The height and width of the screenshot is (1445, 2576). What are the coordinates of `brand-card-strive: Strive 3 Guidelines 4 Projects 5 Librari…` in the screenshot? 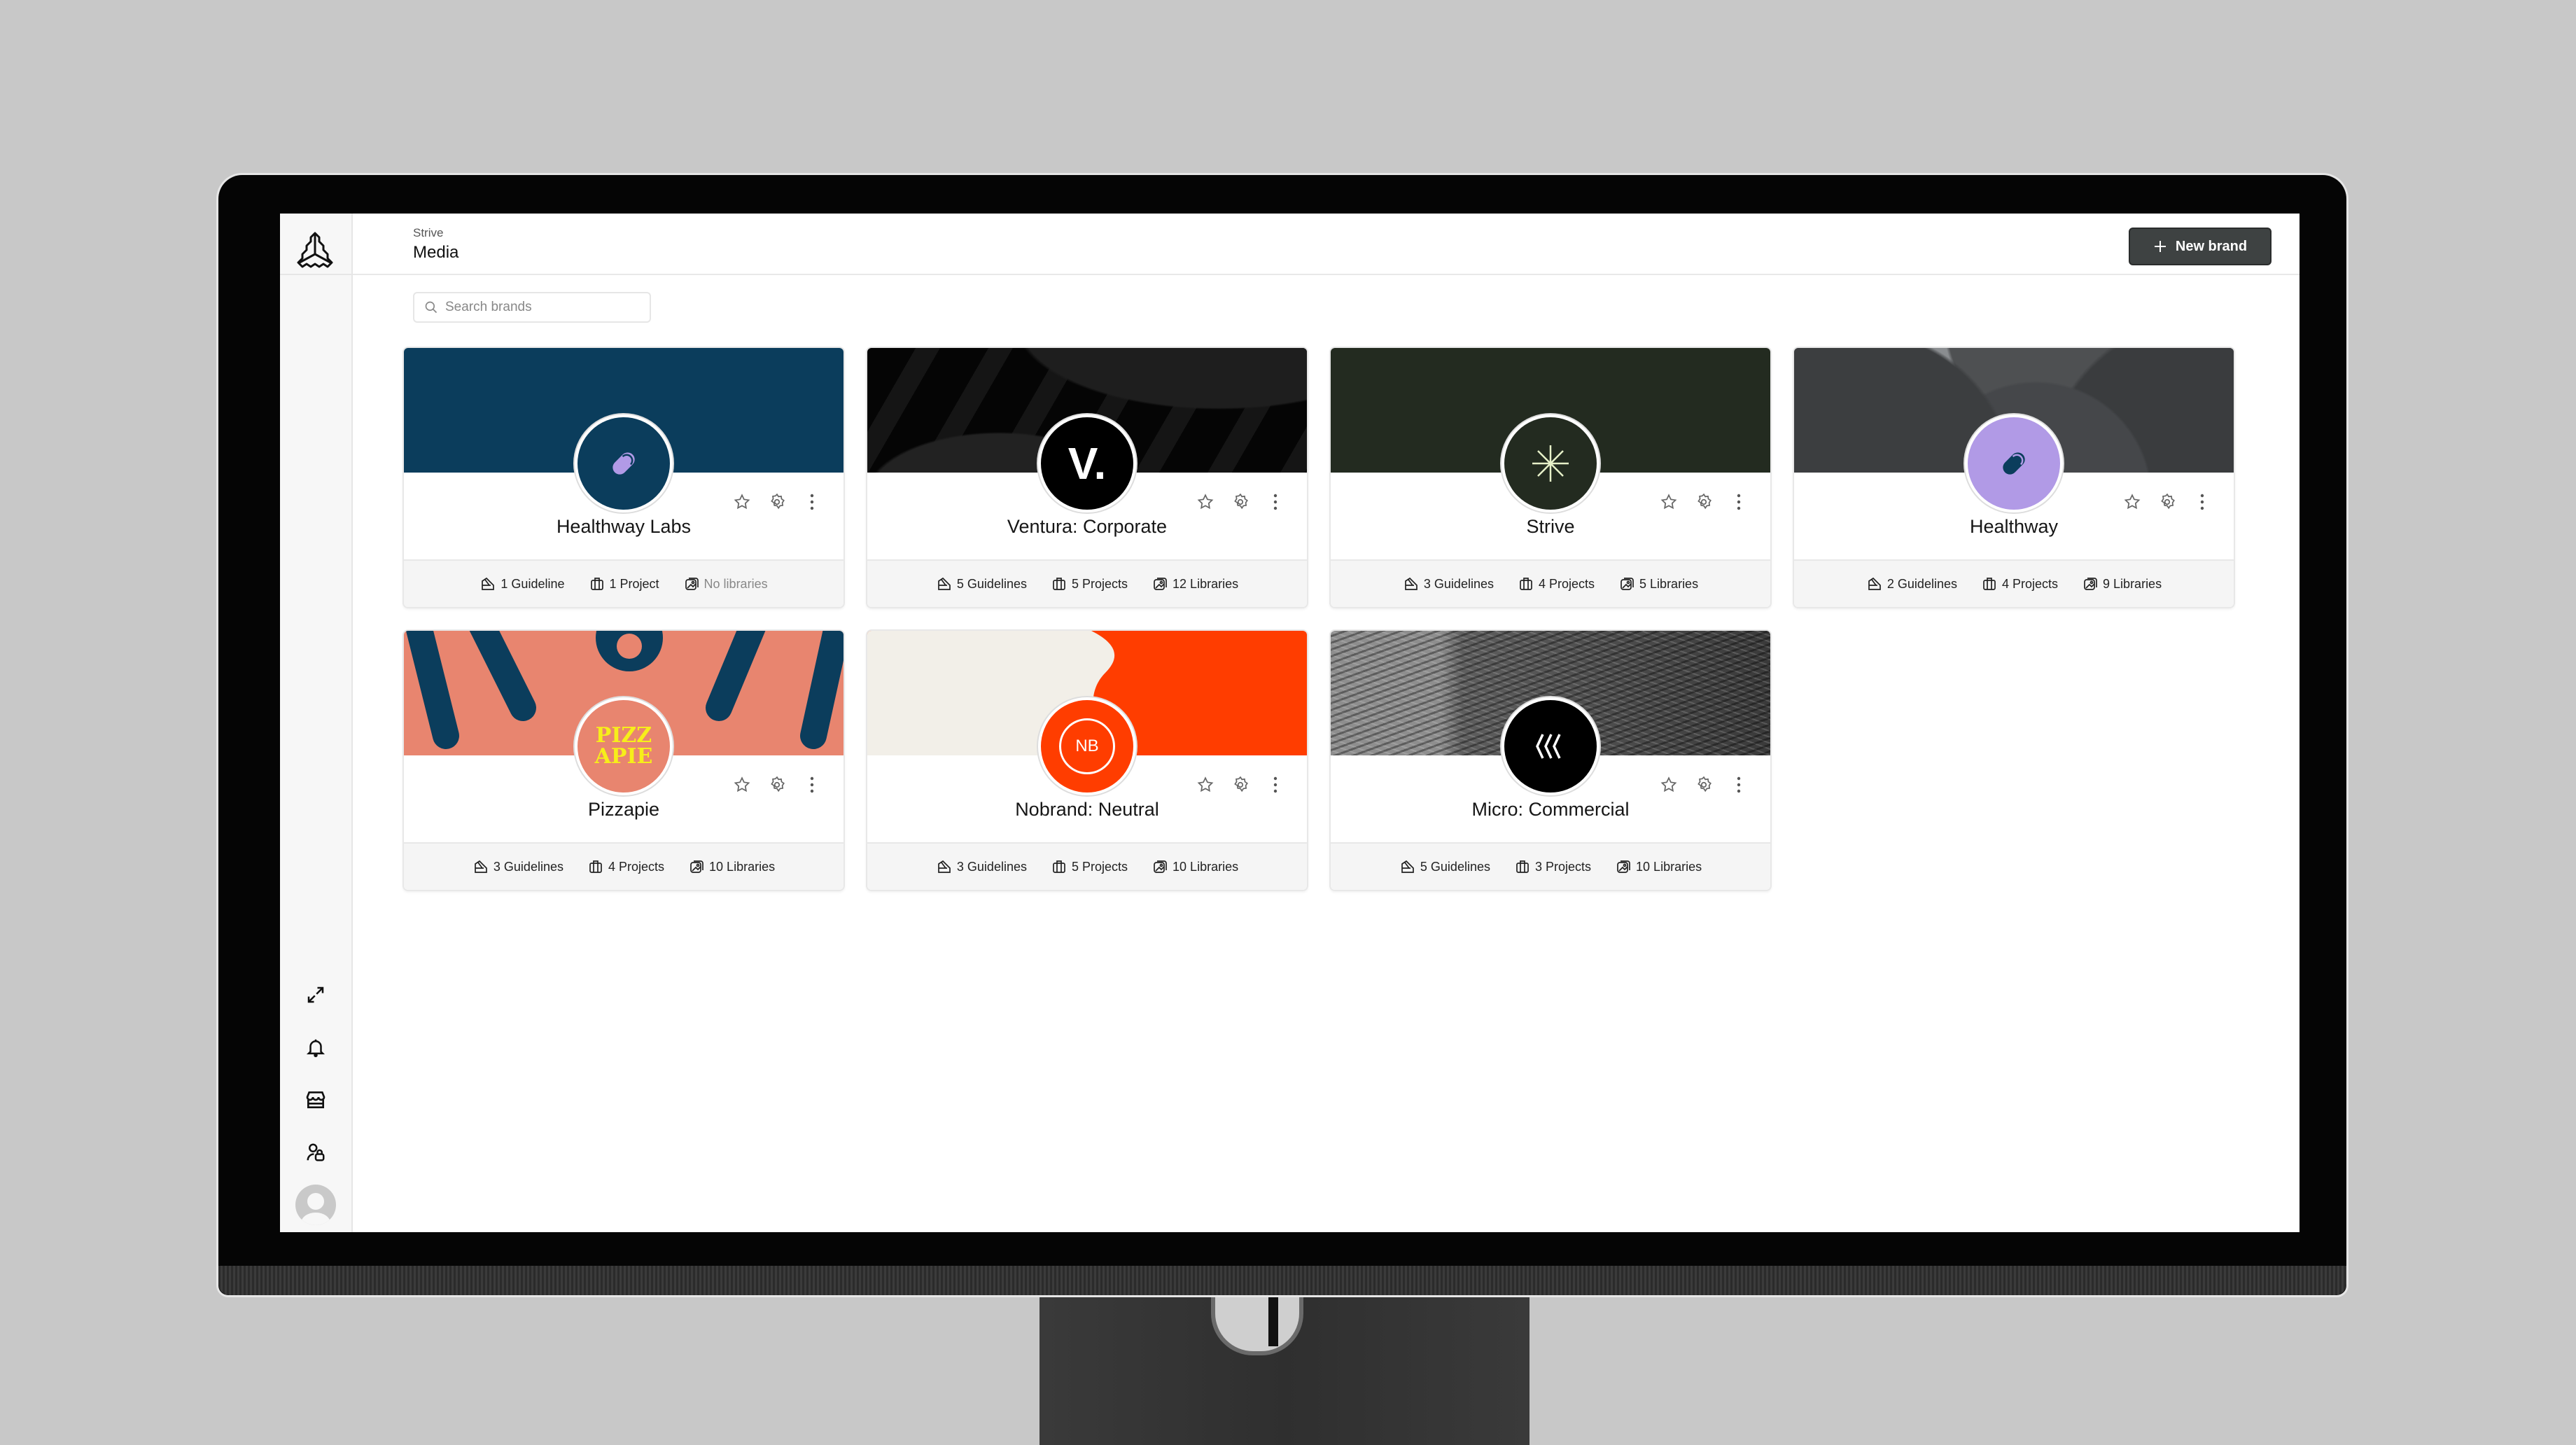 It's located at (1550, 477).